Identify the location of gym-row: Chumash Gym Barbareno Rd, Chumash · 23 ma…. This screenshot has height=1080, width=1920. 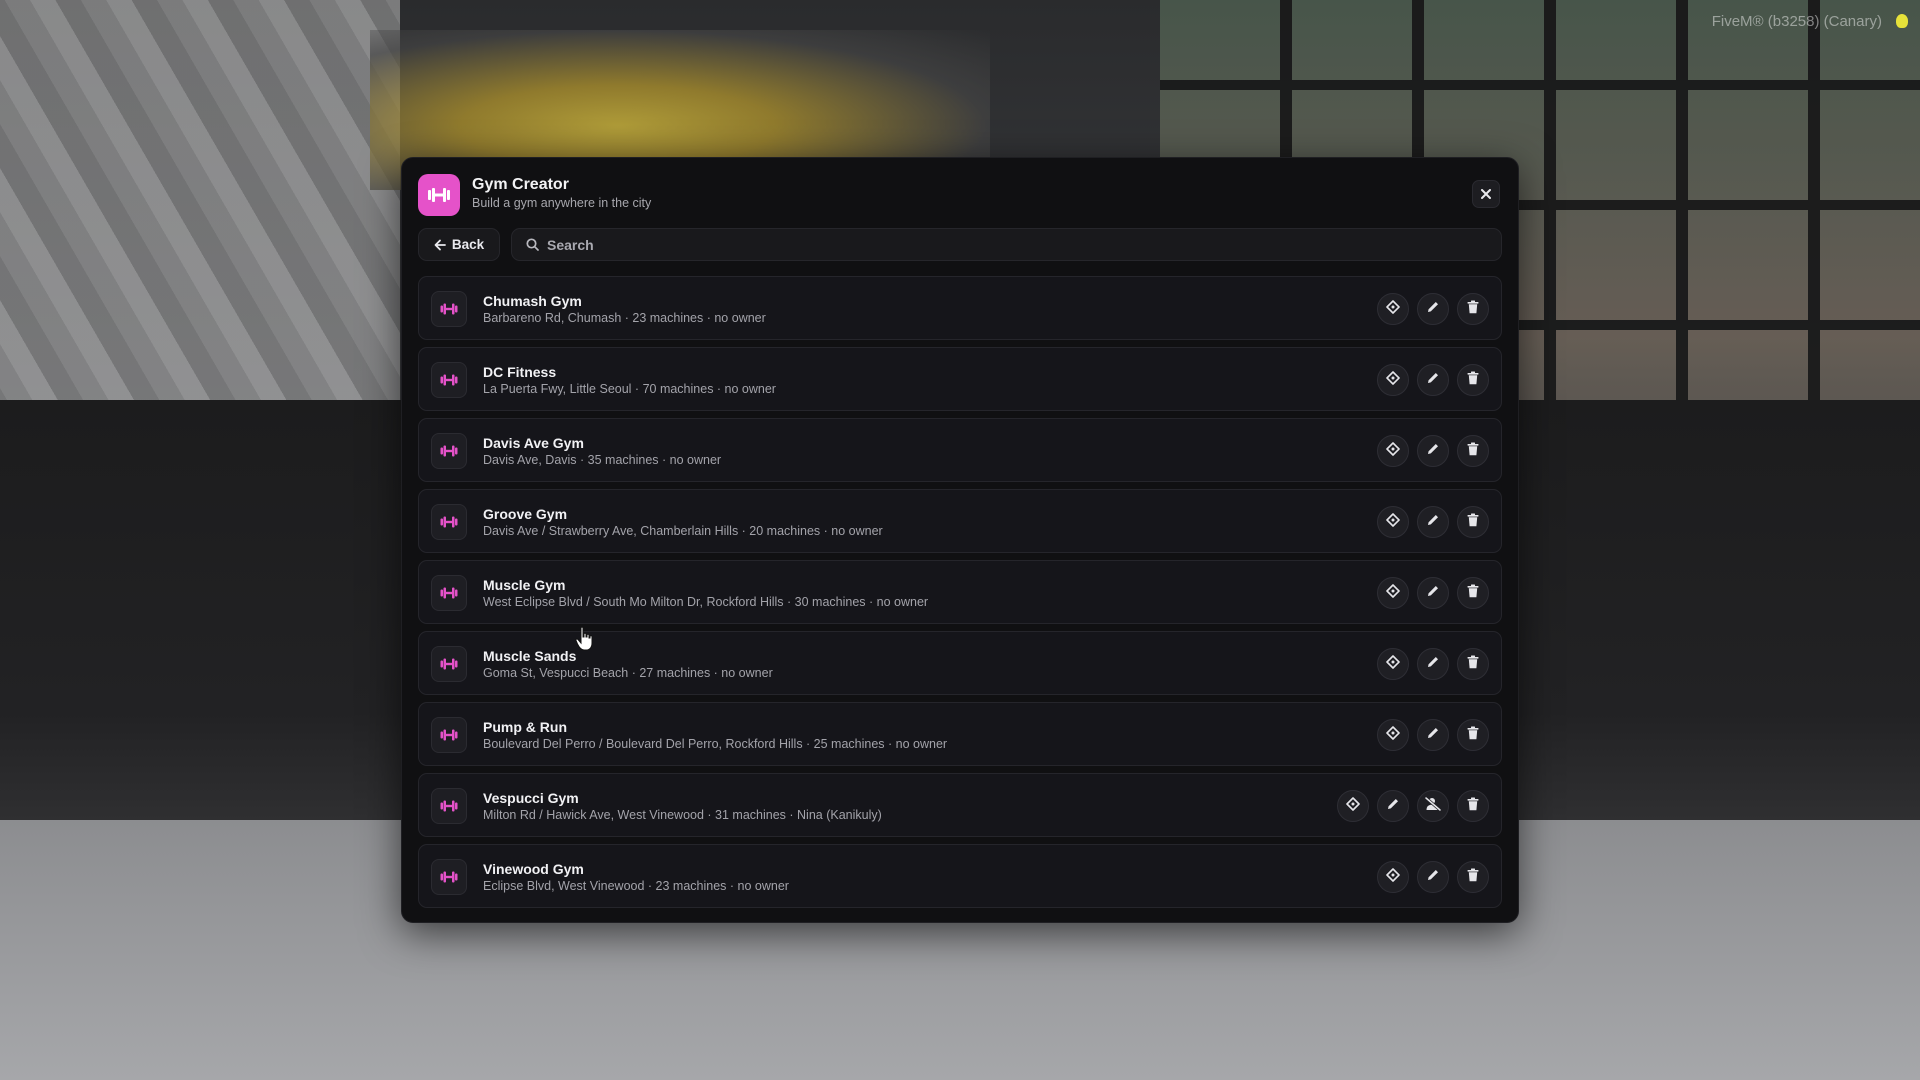
(960, 308).